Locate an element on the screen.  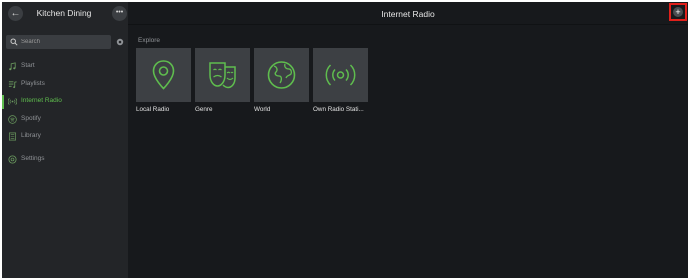
tile-label: Local Radio is located at coordinates (153, 109).